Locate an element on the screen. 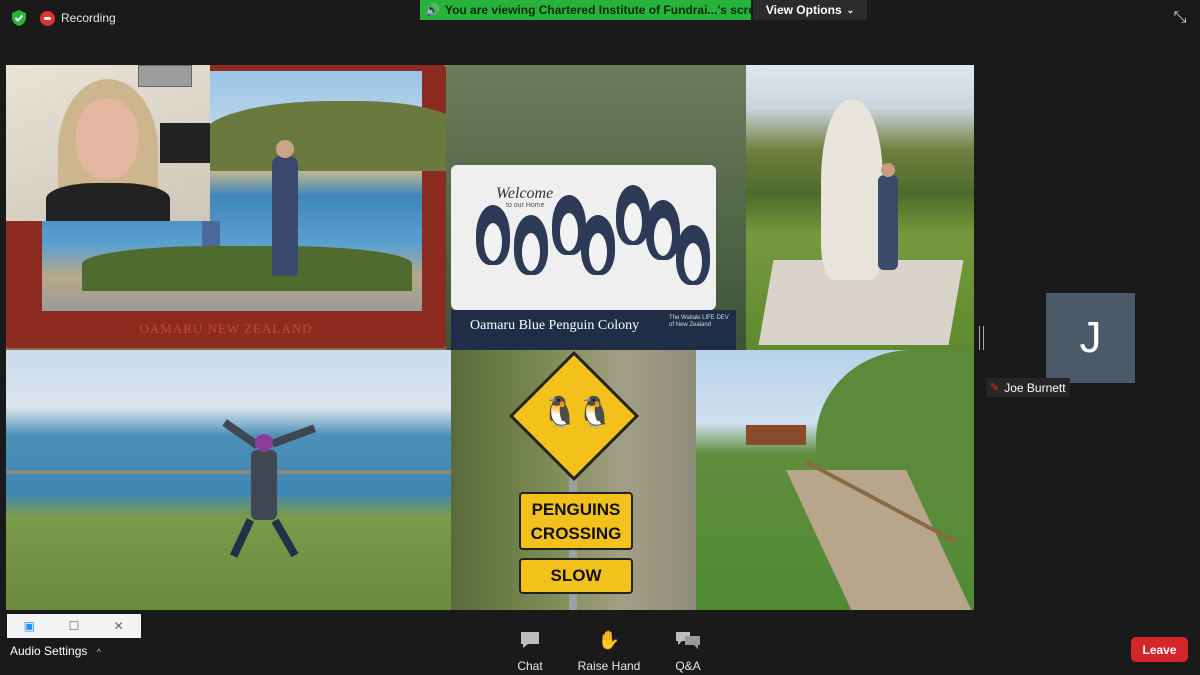 The width and height of the screenshot is (1200, 675). speaker-icon: 🔊 is located at coordinates (432, 10).